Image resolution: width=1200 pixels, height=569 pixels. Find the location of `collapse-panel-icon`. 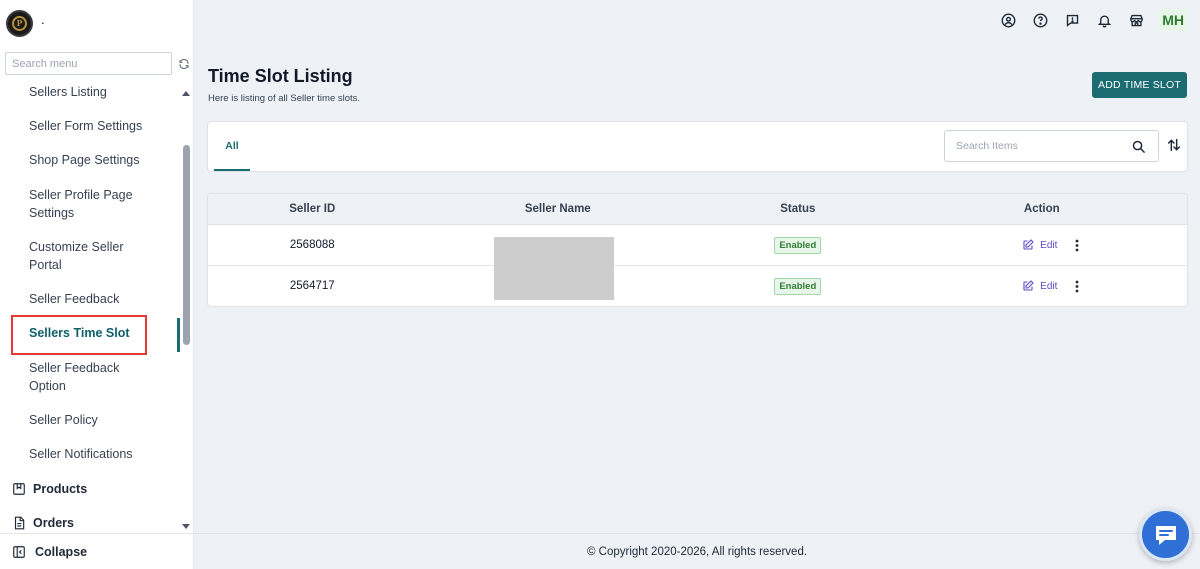

collapse-panel-icon is located at coordinates (19, 551).